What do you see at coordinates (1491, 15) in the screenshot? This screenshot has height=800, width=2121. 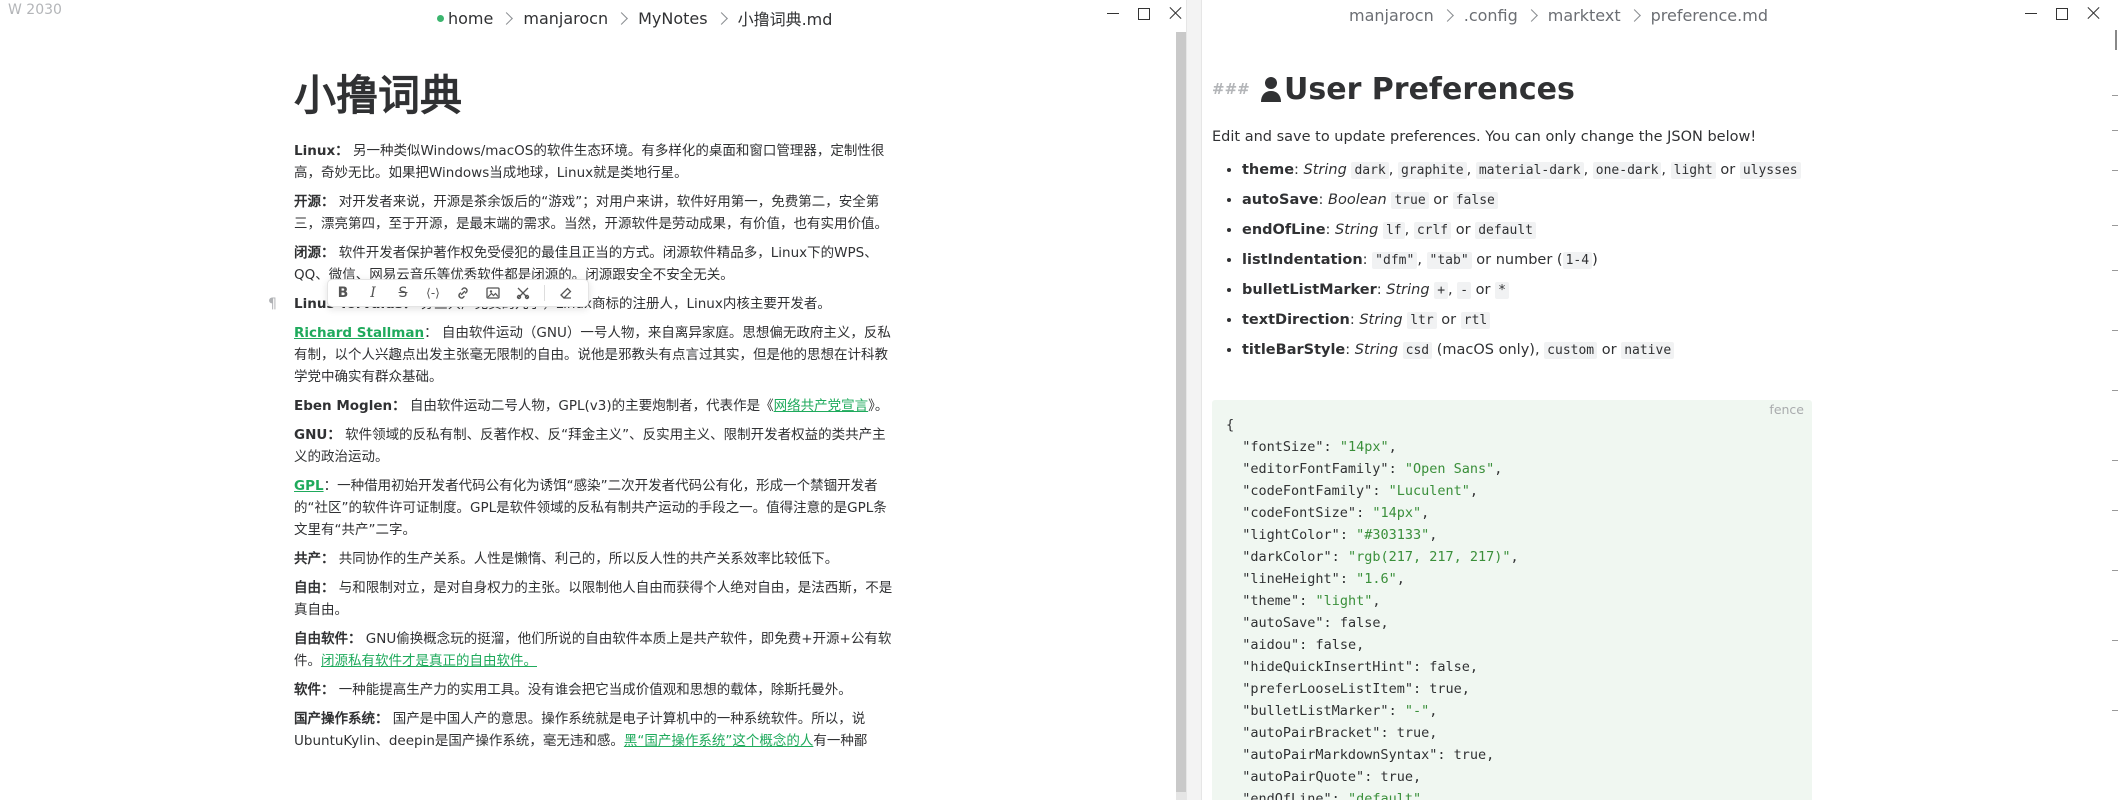 I see `breadcrumb-item: .config` at bounding box center [1491, 15].